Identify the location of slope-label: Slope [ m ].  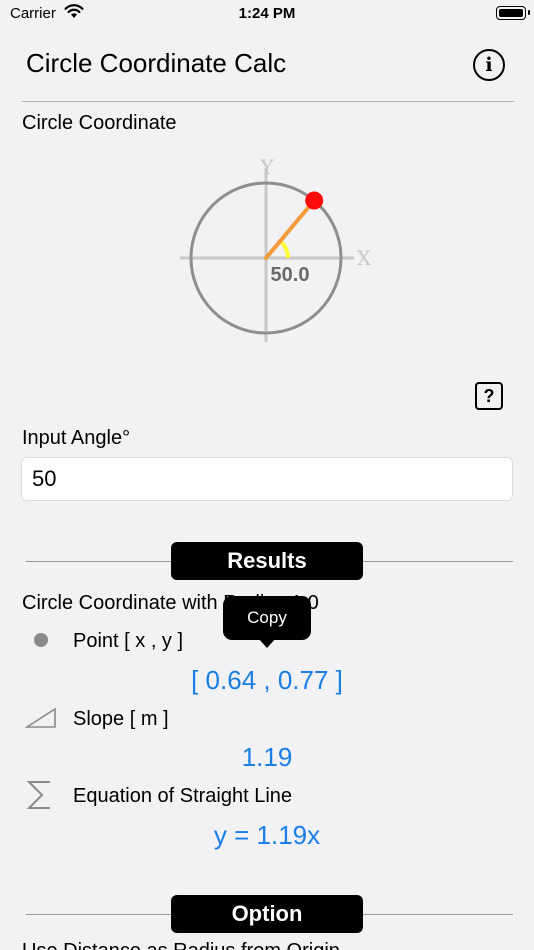
(121, 719).